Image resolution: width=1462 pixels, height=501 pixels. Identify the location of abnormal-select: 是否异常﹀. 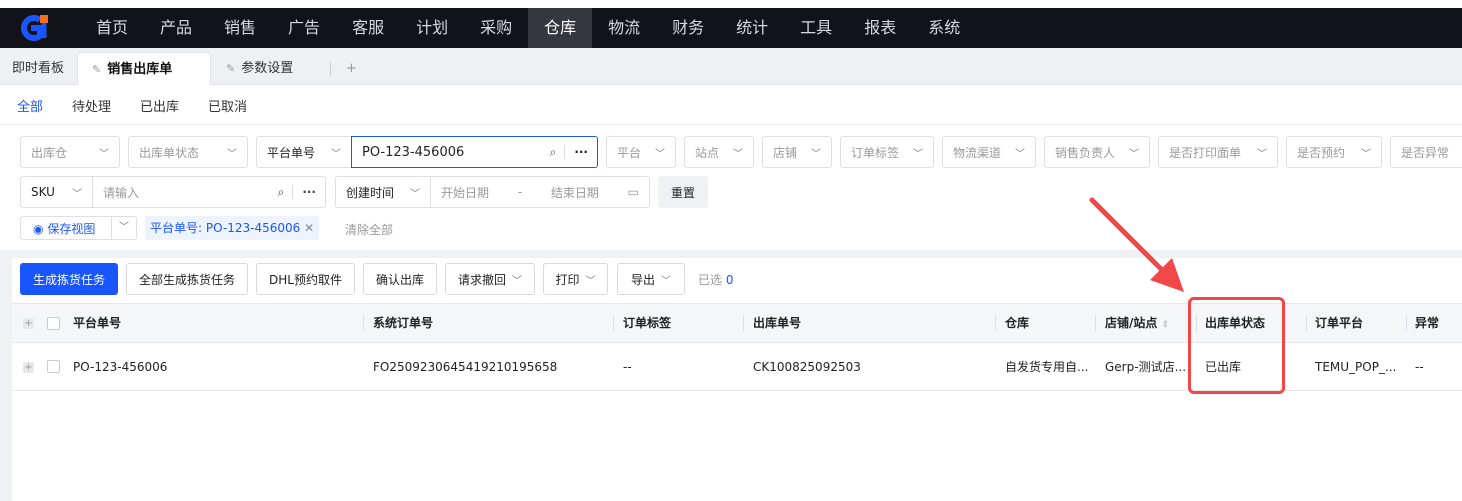
(1426, 152).